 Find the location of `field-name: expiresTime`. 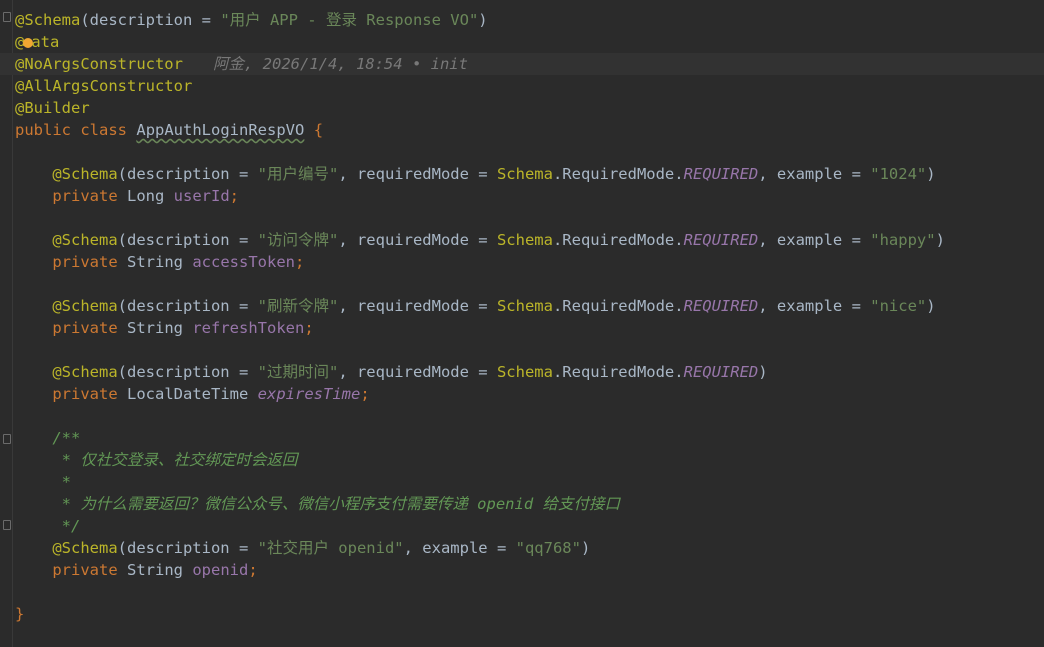

field-name: expiresTime is located at coordinates (309, 394).